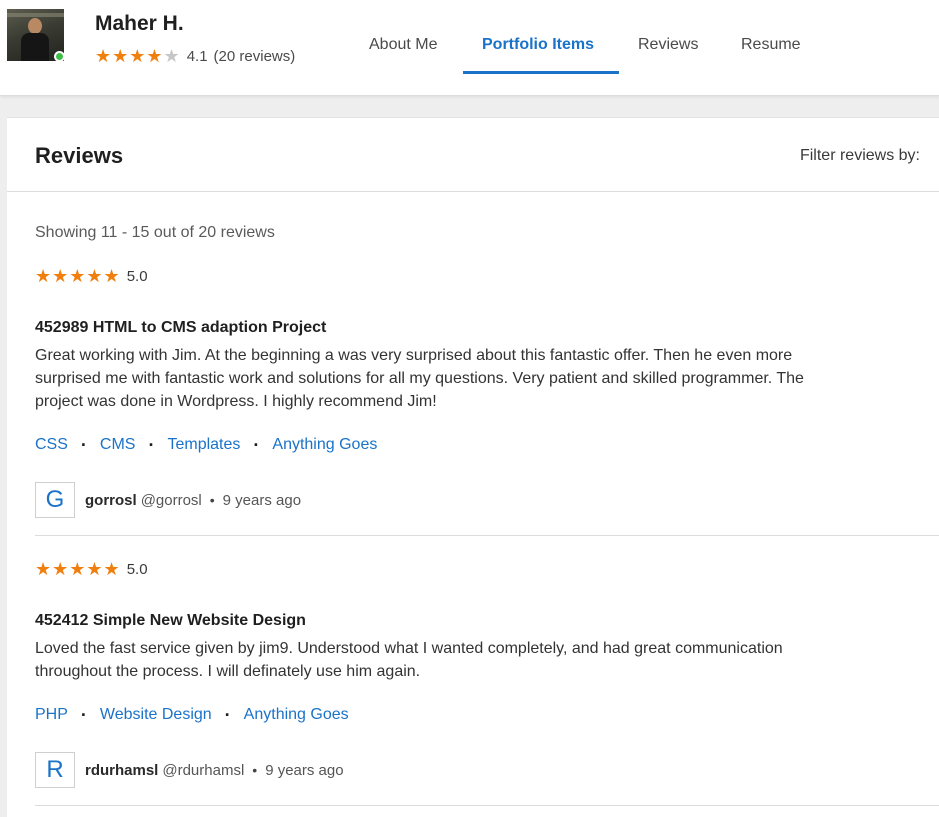  Describe the element at coordinates (538, 45) in the screenshot. I see `tab-portfolio-items: Portfolio Items` at that location.